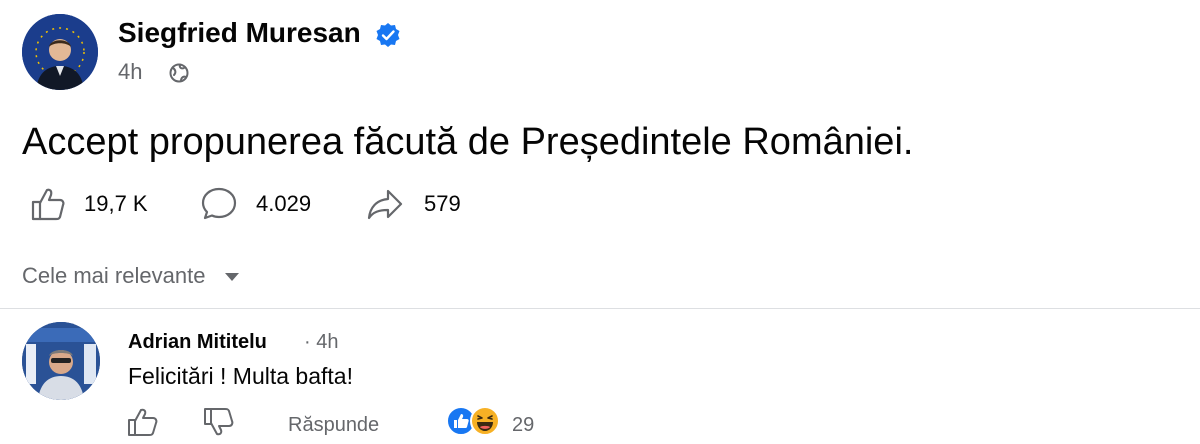 The height and width of the screenshot is (444, 1200). What do you see at coordinates (60, 52) in the screenshot?
I see `author-avatar` at bounding box center [60, 52].